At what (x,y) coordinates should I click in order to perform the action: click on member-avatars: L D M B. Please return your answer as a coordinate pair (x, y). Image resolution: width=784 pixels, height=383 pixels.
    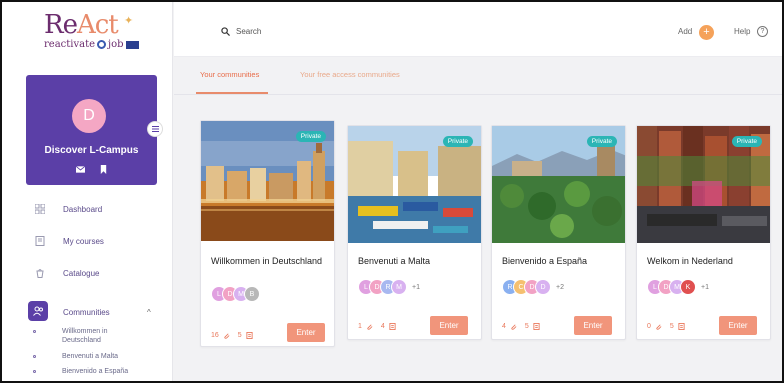
    Looking at the image, I should click on (238, 294).